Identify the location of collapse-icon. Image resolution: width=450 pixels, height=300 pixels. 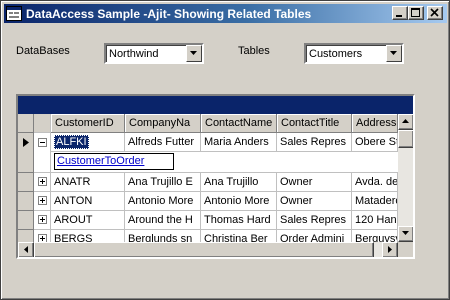
(42, 142).